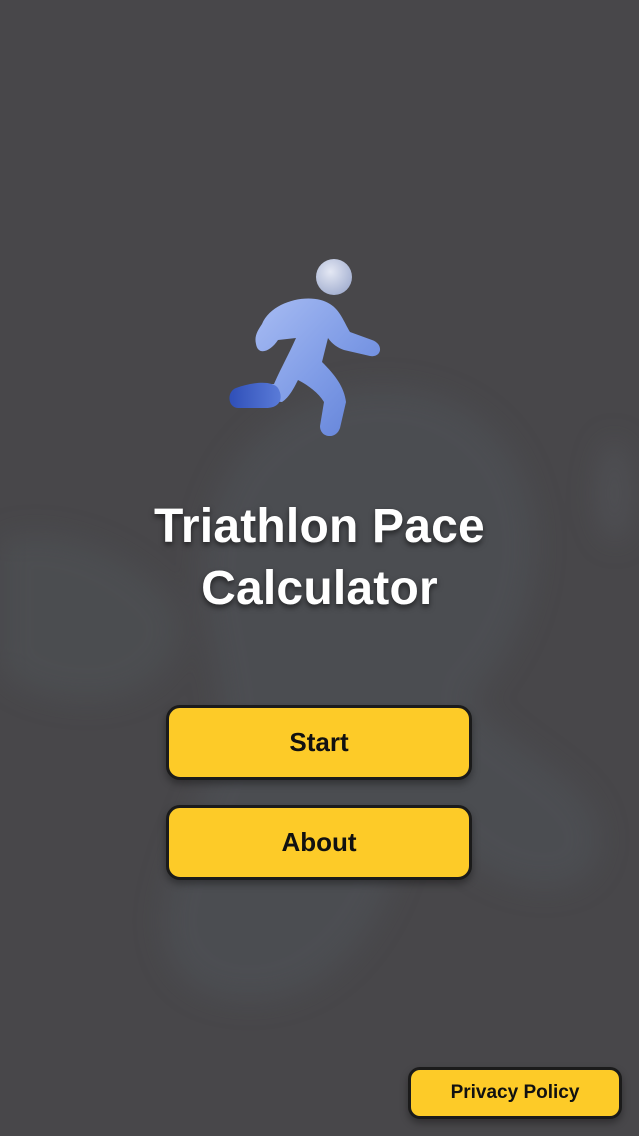  I want to click on privacy-policy-button: Privacy Policy, so click(515, 1093).